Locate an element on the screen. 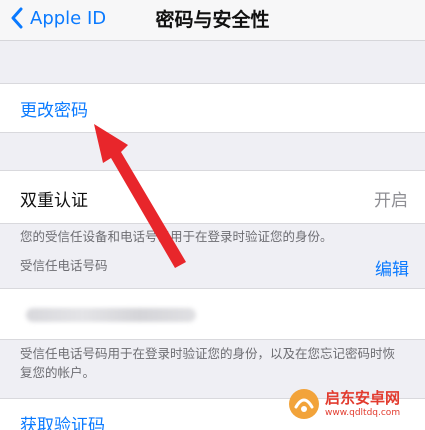 This screenshot has width=425, height=430. two-factor-status: 开启 is located at coordinates (391, 201).